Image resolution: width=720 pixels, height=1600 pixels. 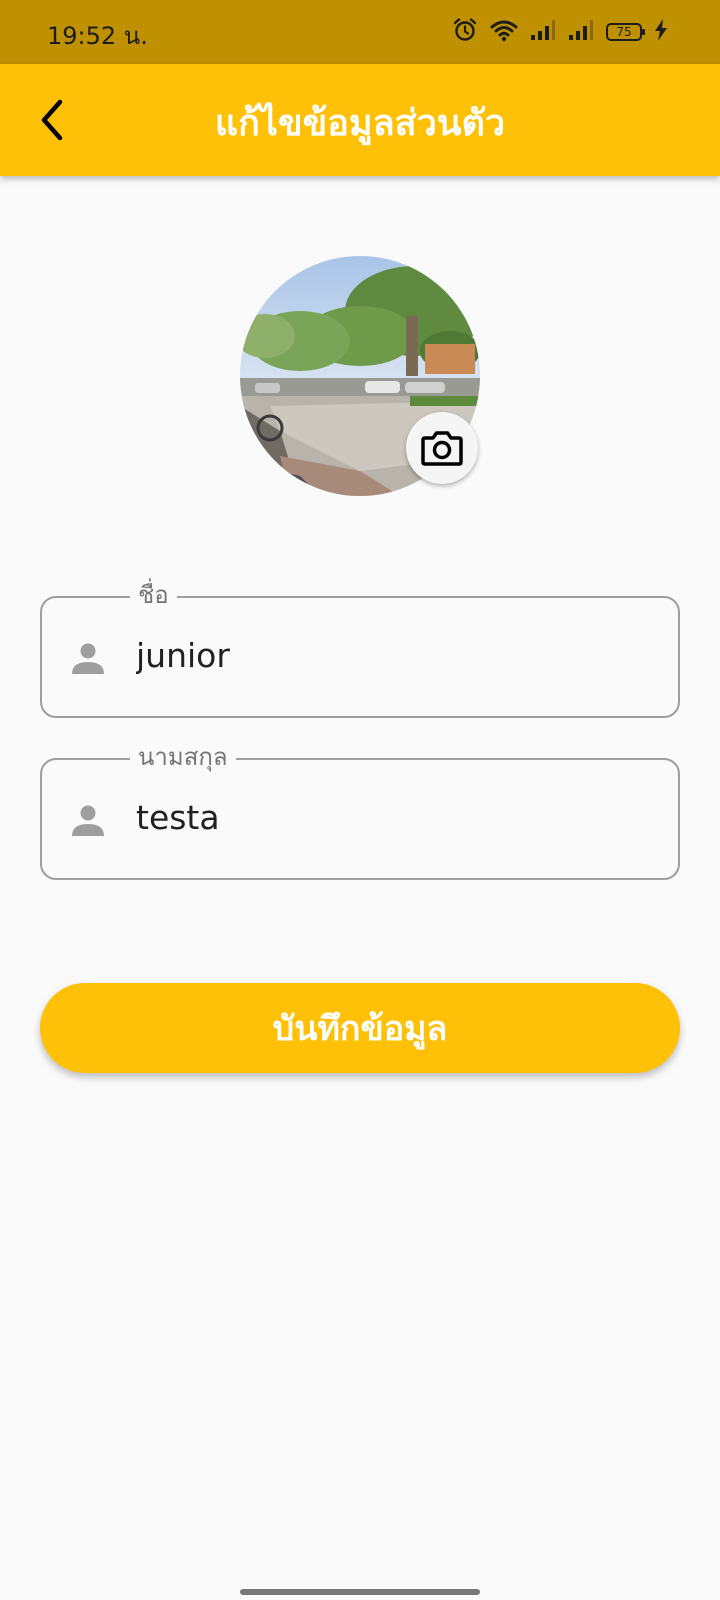 I want to click on camera-button, so click(x=442, y=448).